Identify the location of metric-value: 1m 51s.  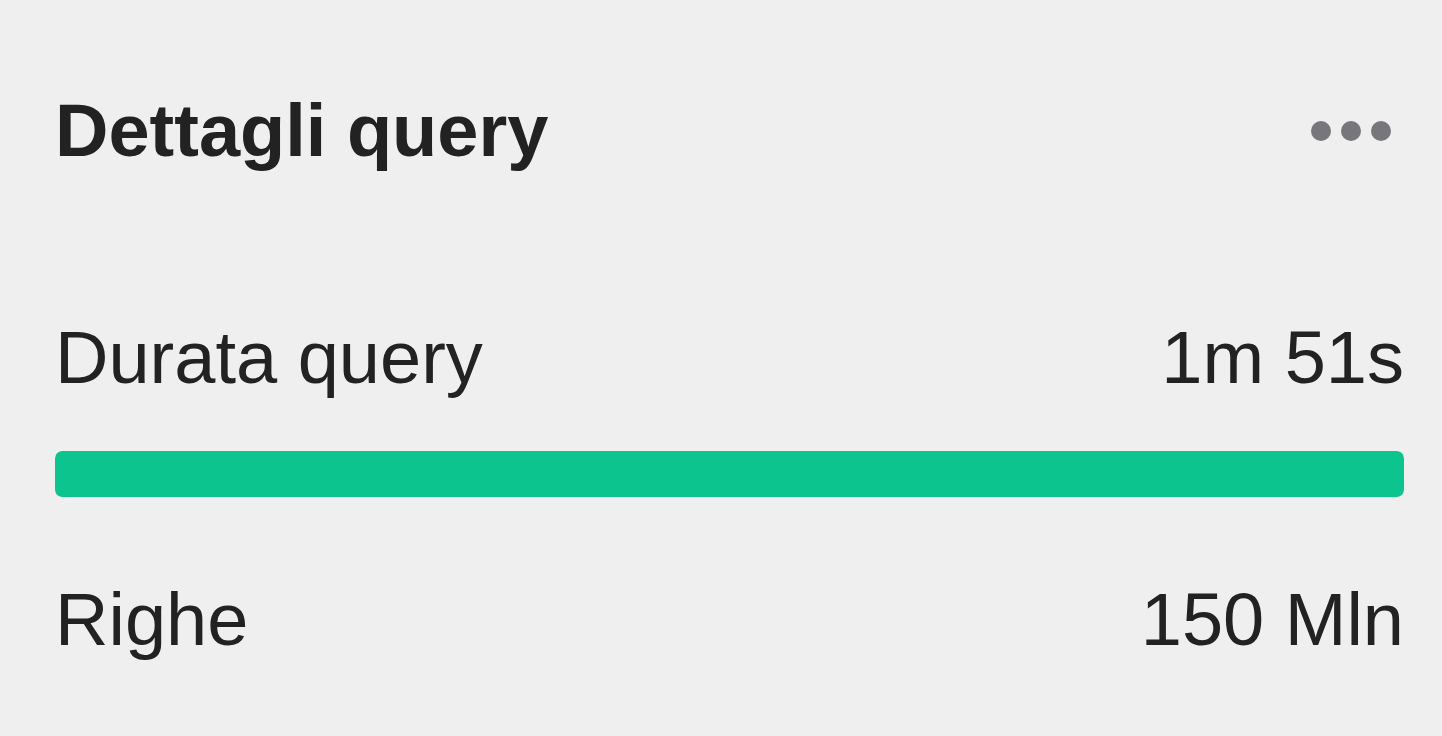
(1282, 358).